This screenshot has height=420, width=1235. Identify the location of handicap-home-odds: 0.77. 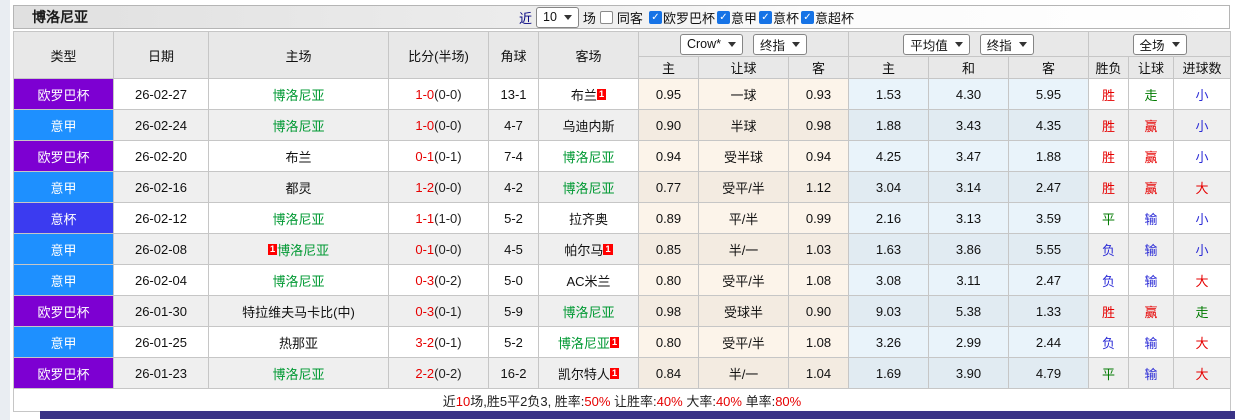
(668, 187).